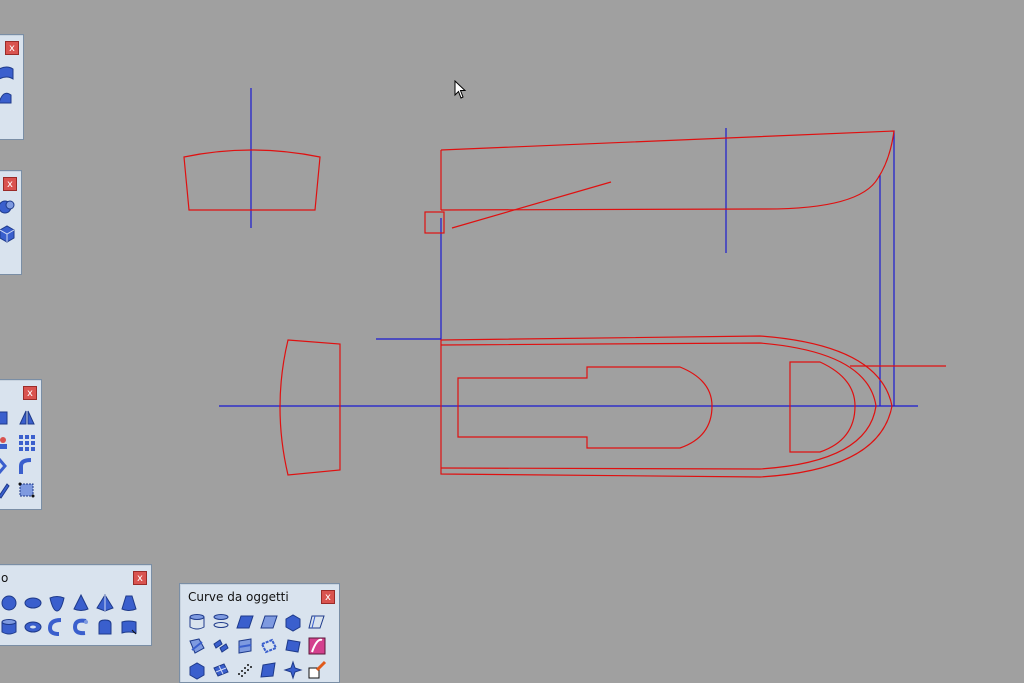  I want to click on cylinder-tool-icon, so click(9, 627).